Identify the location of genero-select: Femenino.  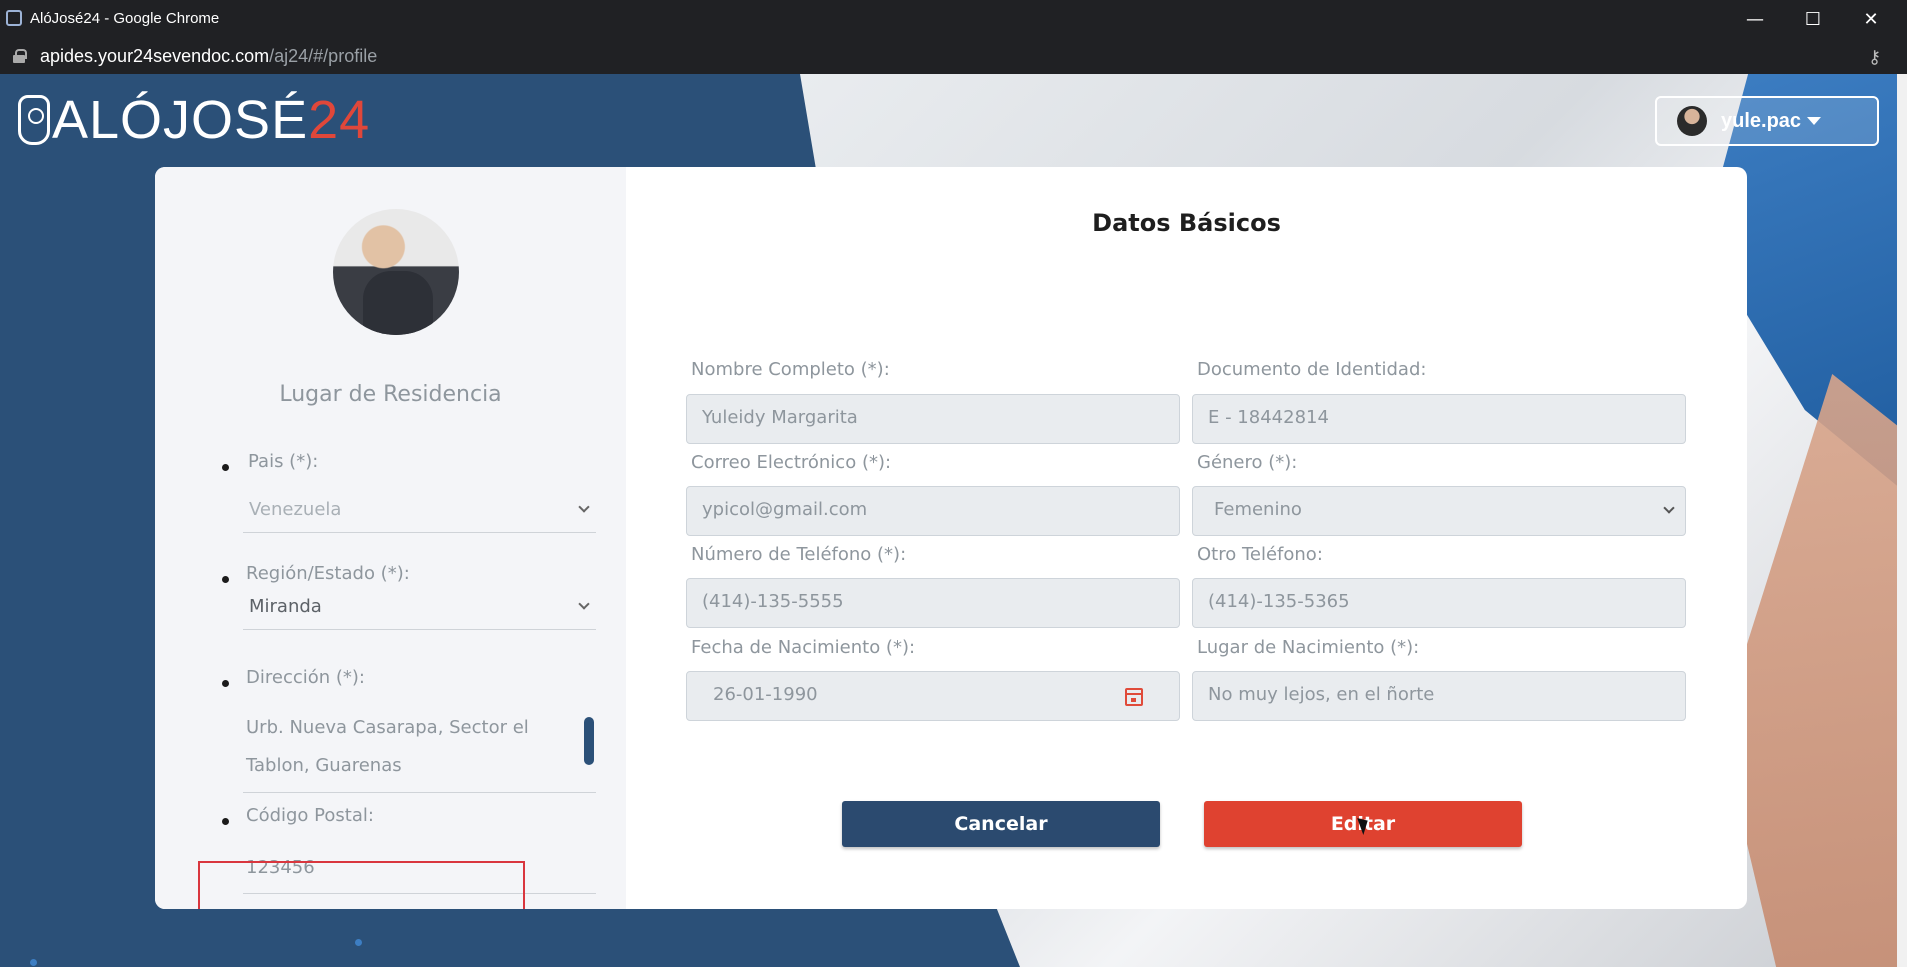
(1439, 511).